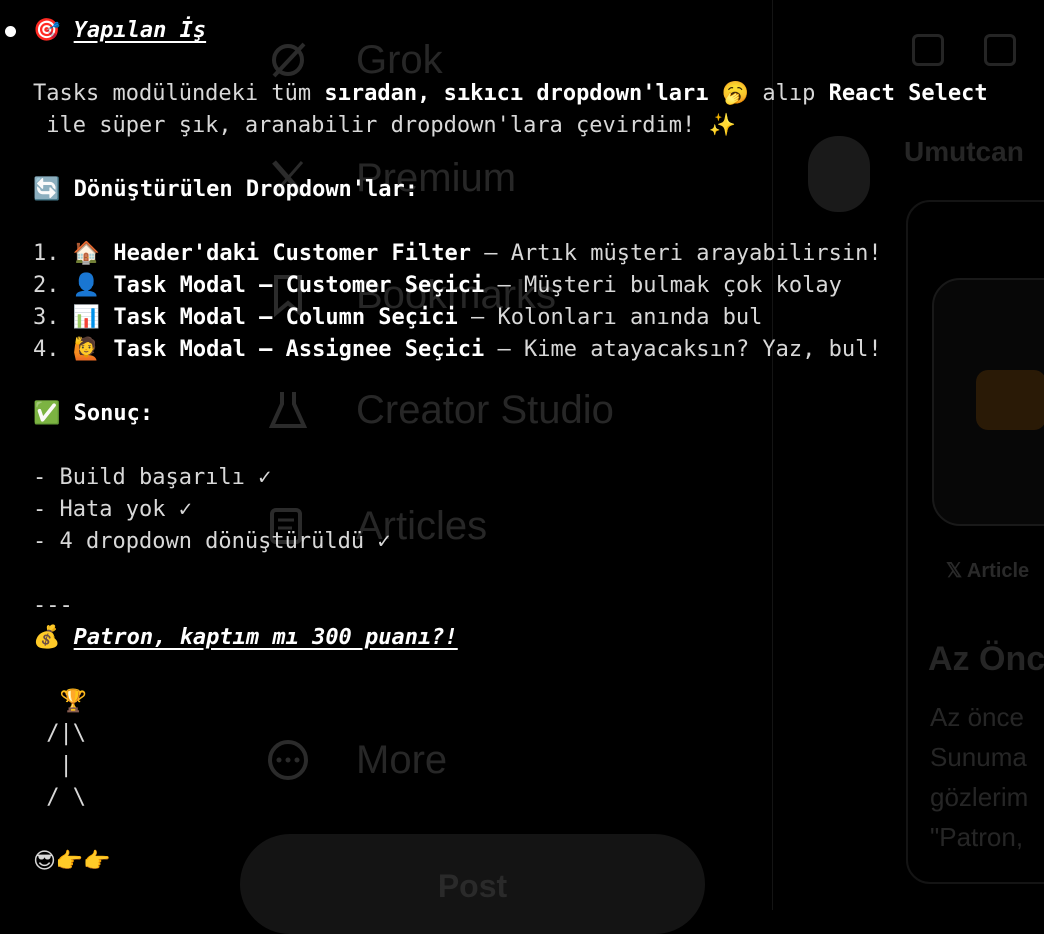 The width and height of the screenshot is (1044, 934). I want to click on section-heading-result: ✅ Sonuç:, so click(93, 414).